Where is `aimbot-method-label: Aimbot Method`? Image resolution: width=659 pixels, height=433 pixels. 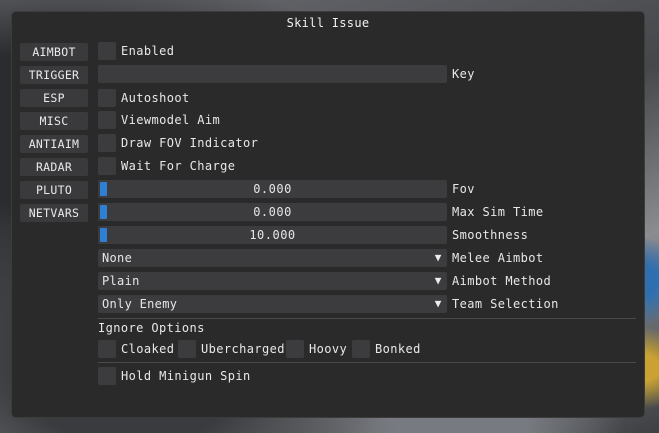 aimbot-method-label: Aimbot Method is located at coordinates (502, 281).